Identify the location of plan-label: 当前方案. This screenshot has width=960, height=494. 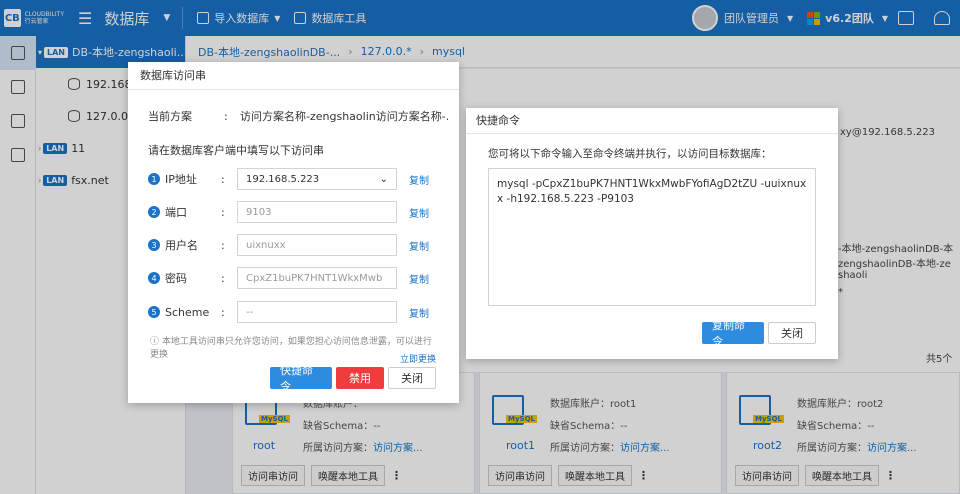
(170, 116).